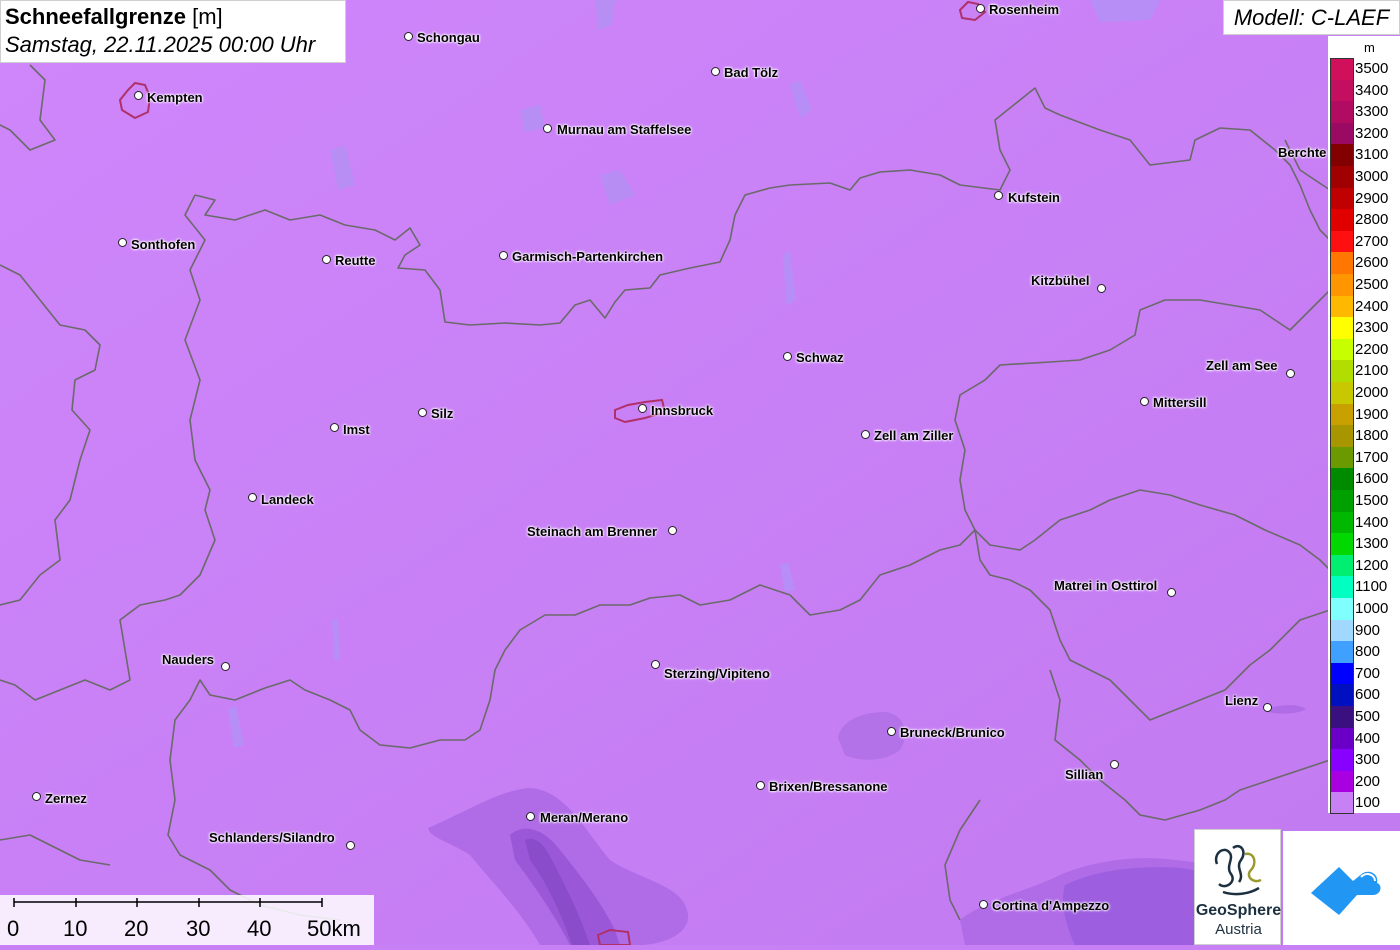 This screenshot has height=950, width=1400. I want to click on legend-label: 1100, so click(1371, 587).